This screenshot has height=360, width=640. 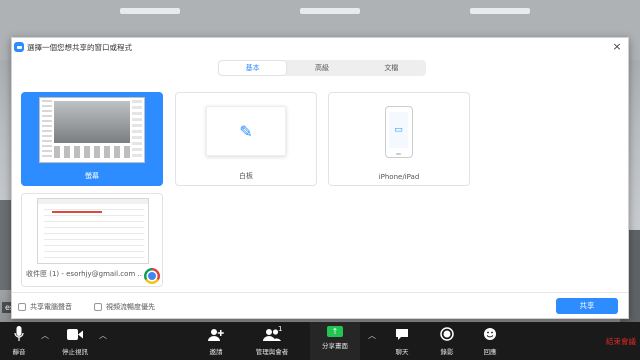 I want to click on tab-files: 文檔, so click(x=391, y=68).